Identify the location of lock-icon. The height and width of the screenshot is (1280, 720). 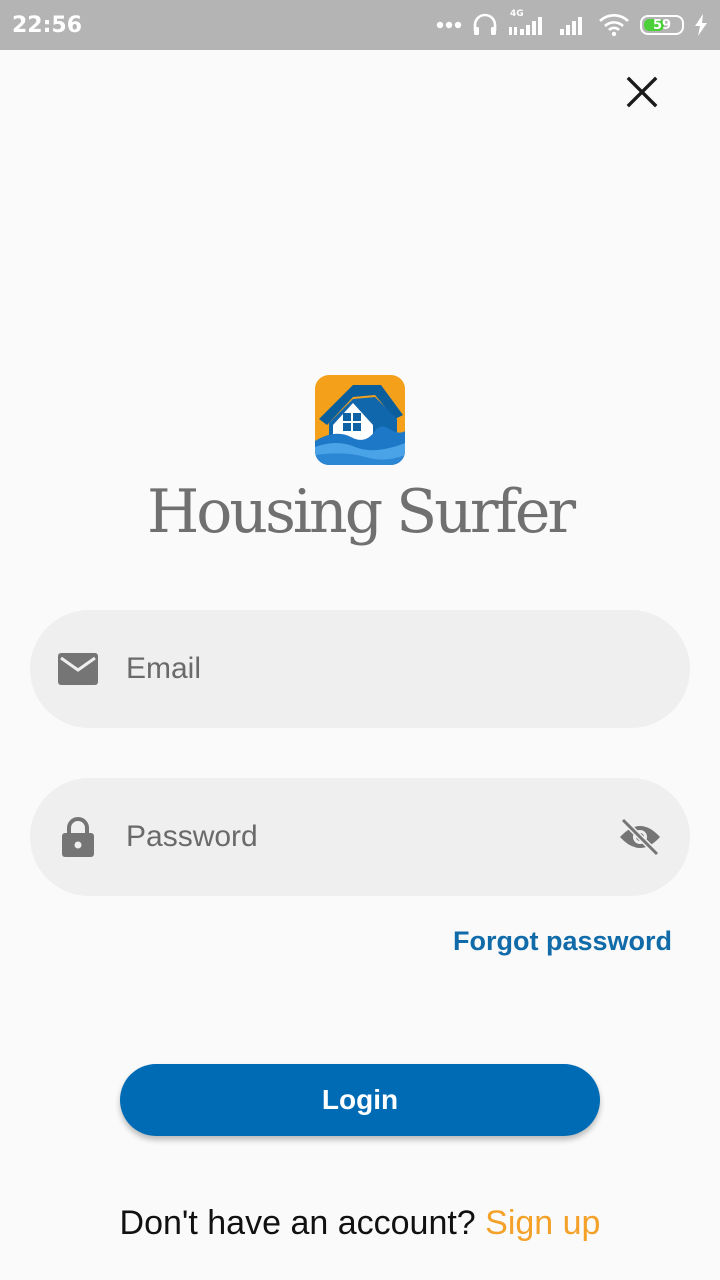
(78, 837).